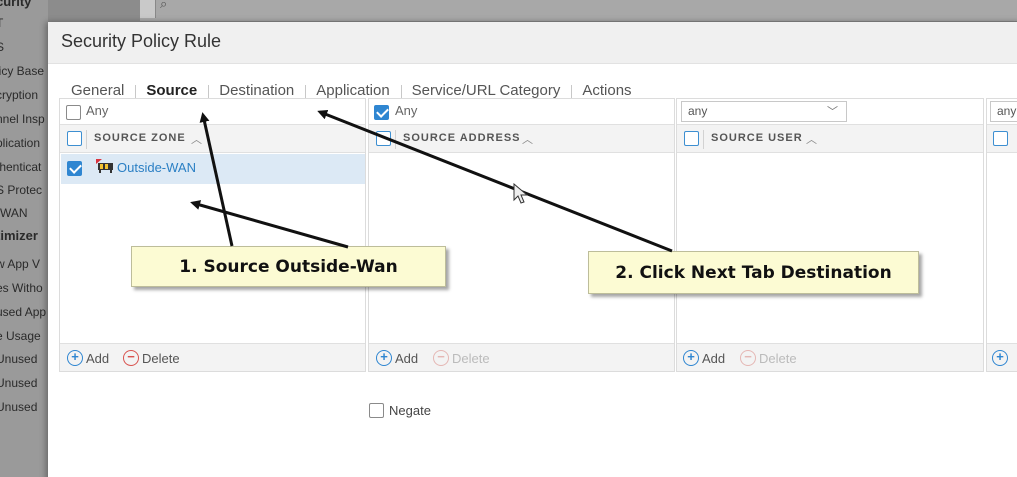  Describe the element at coordinates (20, 264) in the screenshot. I see `bg-nav-item: w App V` at that location.